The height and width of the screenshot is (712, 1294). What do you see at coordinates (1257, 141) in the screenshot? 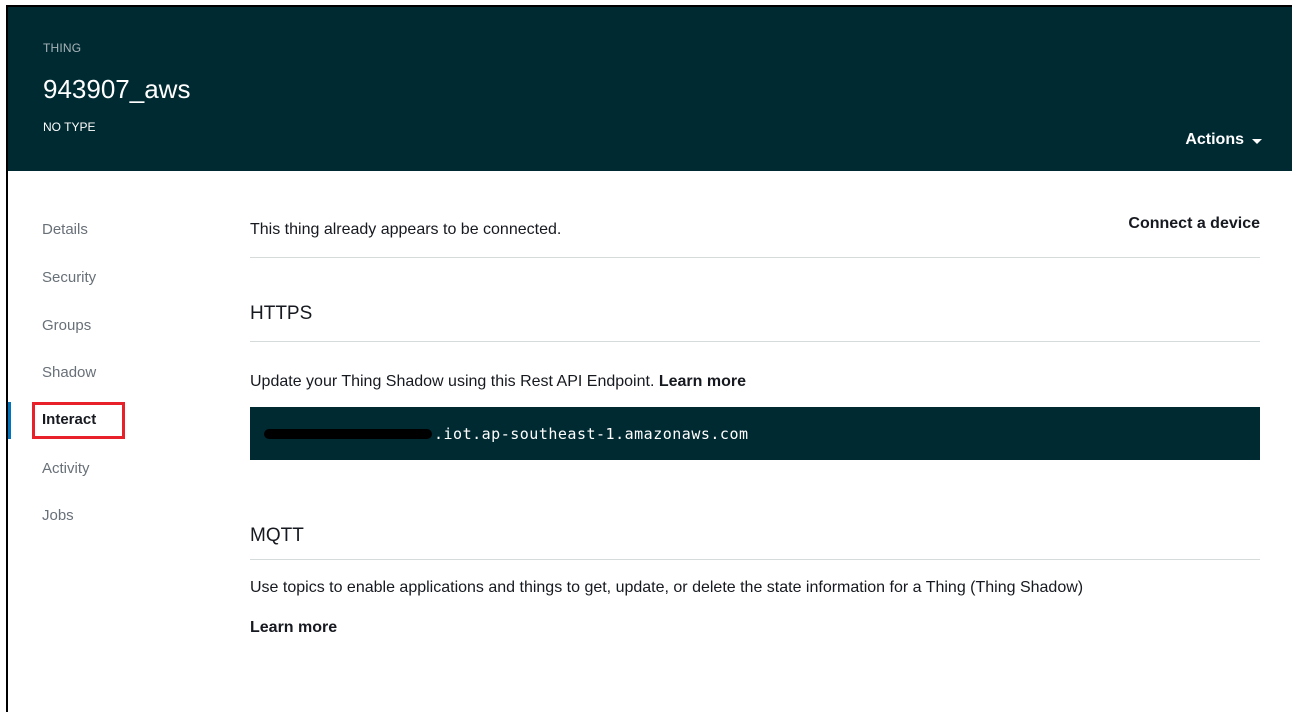
I see `caret-down-icon` at bounding box center [1257, 141].